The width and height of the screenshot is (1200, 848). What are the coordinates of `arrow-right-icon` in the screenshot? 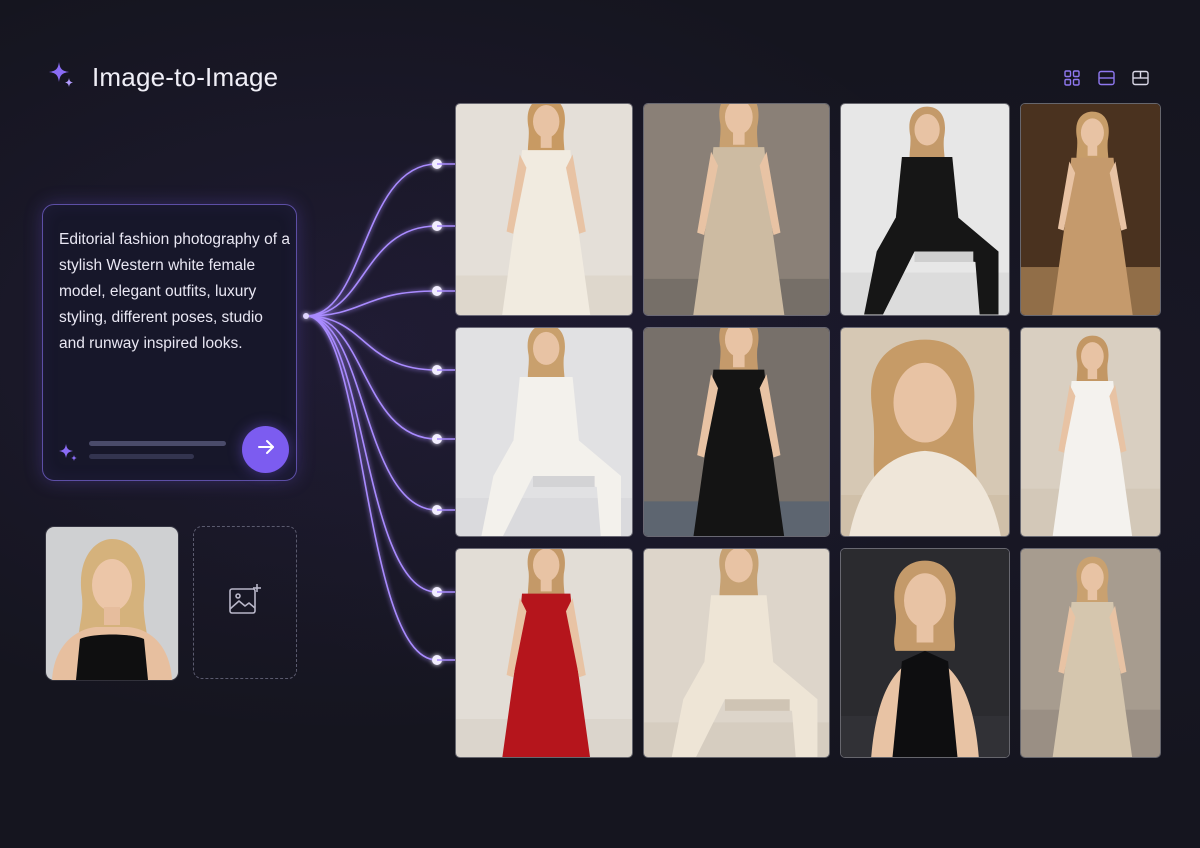 It's located at (266, 449).